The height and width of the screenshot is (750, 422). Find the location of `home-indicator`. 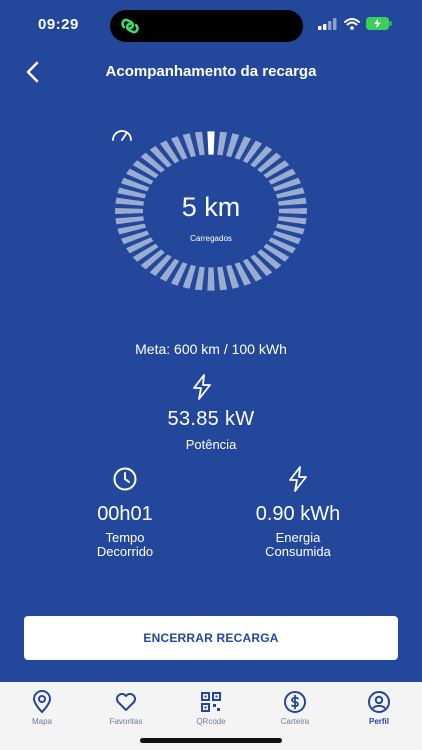

home-indicator is located at coordinates (211, 740).